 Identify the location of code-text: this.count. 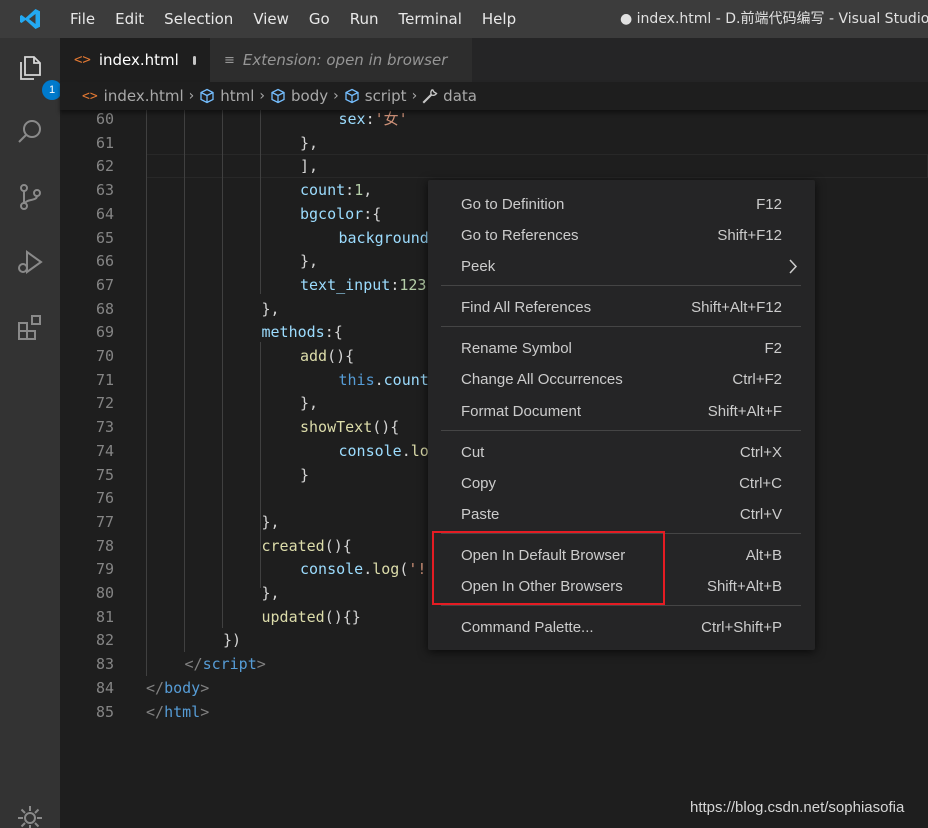
(383, 379).